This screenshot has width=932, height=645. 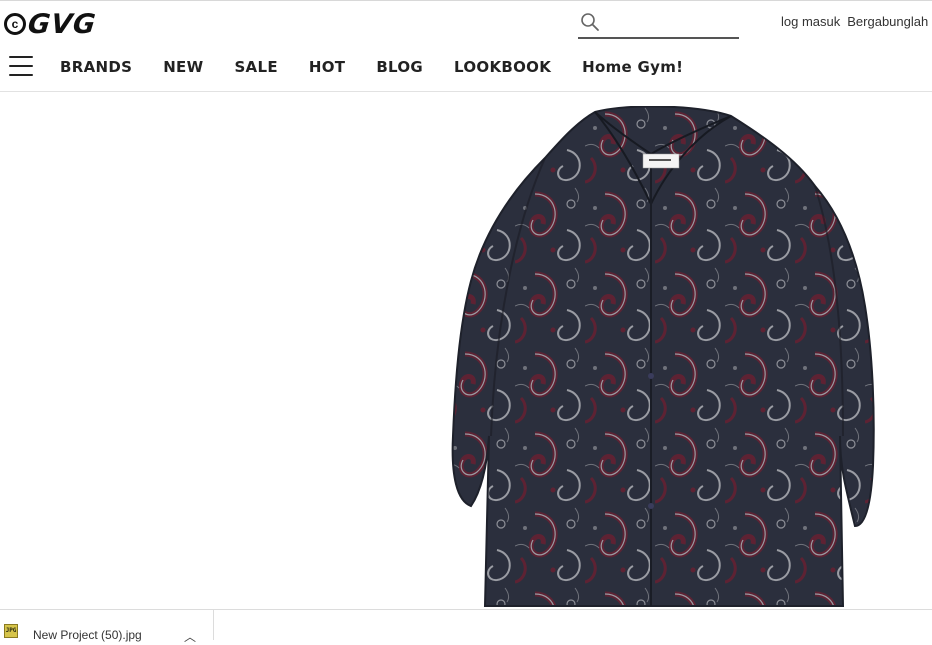 What do you see at coordinates (183, 67) in the screenshot?
I see `nav-item-new: NEW` at bounding box center [183, 67].